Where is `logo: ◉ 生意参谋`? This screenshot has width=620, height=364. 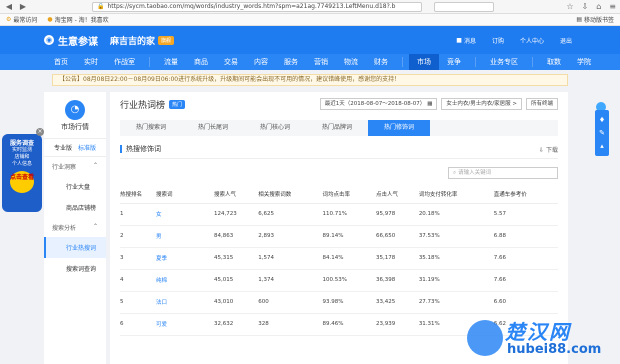 logo: ◉ 生意参谋 is located at coordinates (71, 40).